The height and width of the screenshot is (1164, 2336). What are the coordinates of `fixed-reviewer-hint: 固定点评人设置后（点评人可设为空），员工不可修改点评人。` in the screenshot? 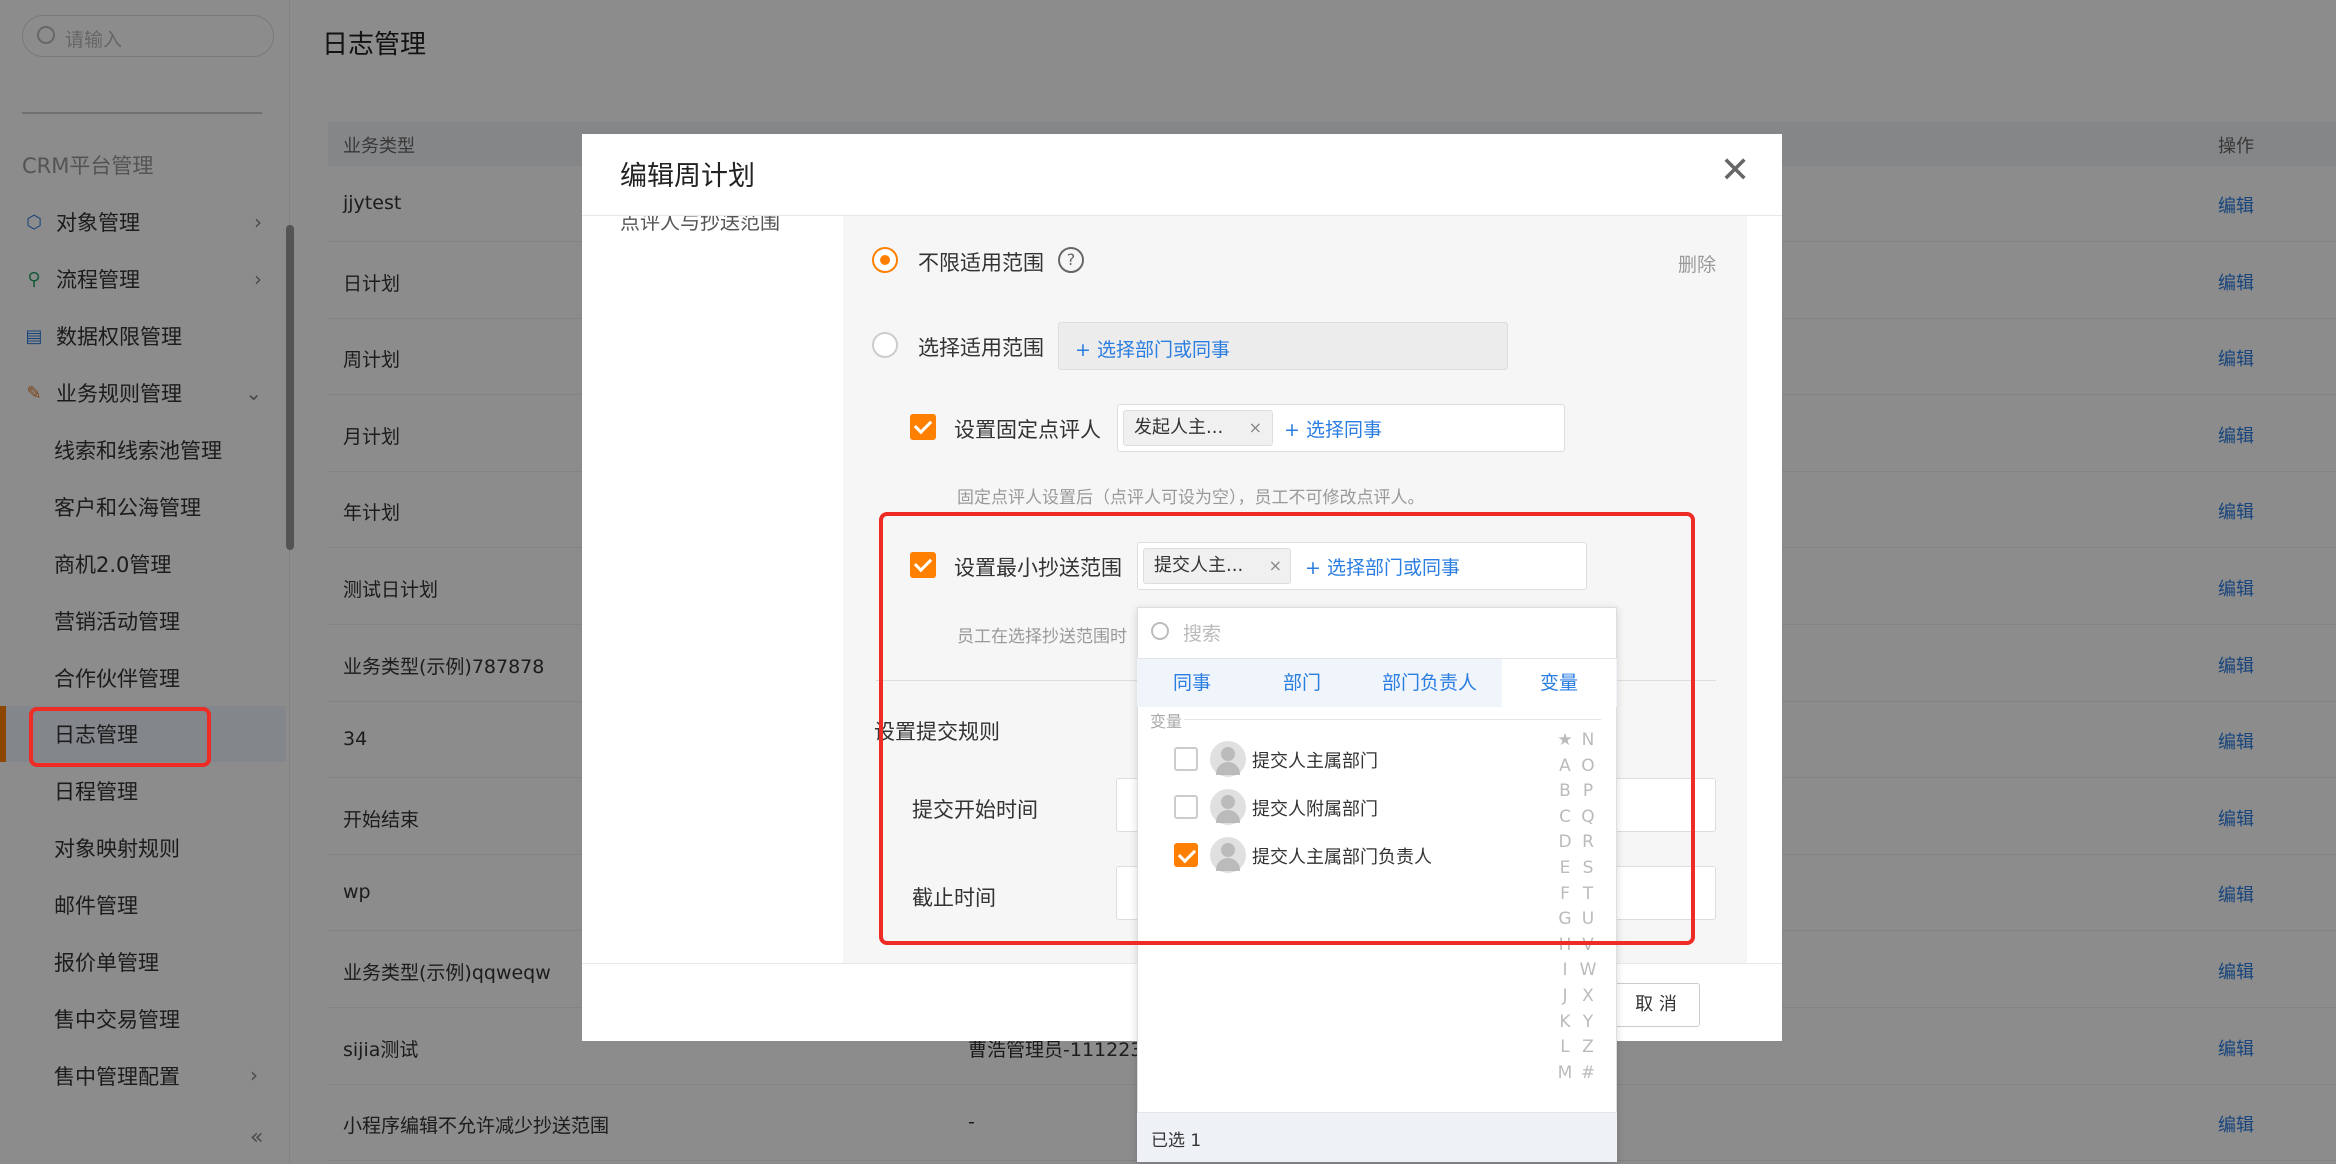 It's located at (1191, 498).